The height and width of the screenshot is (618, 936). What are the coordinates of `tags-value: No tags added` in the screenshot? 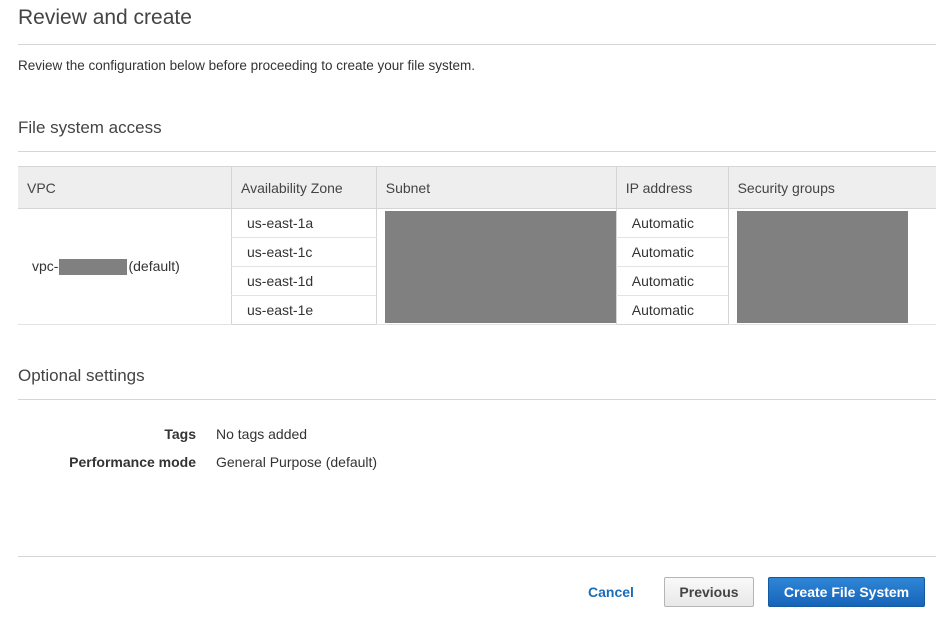 It's located at (262, 434).